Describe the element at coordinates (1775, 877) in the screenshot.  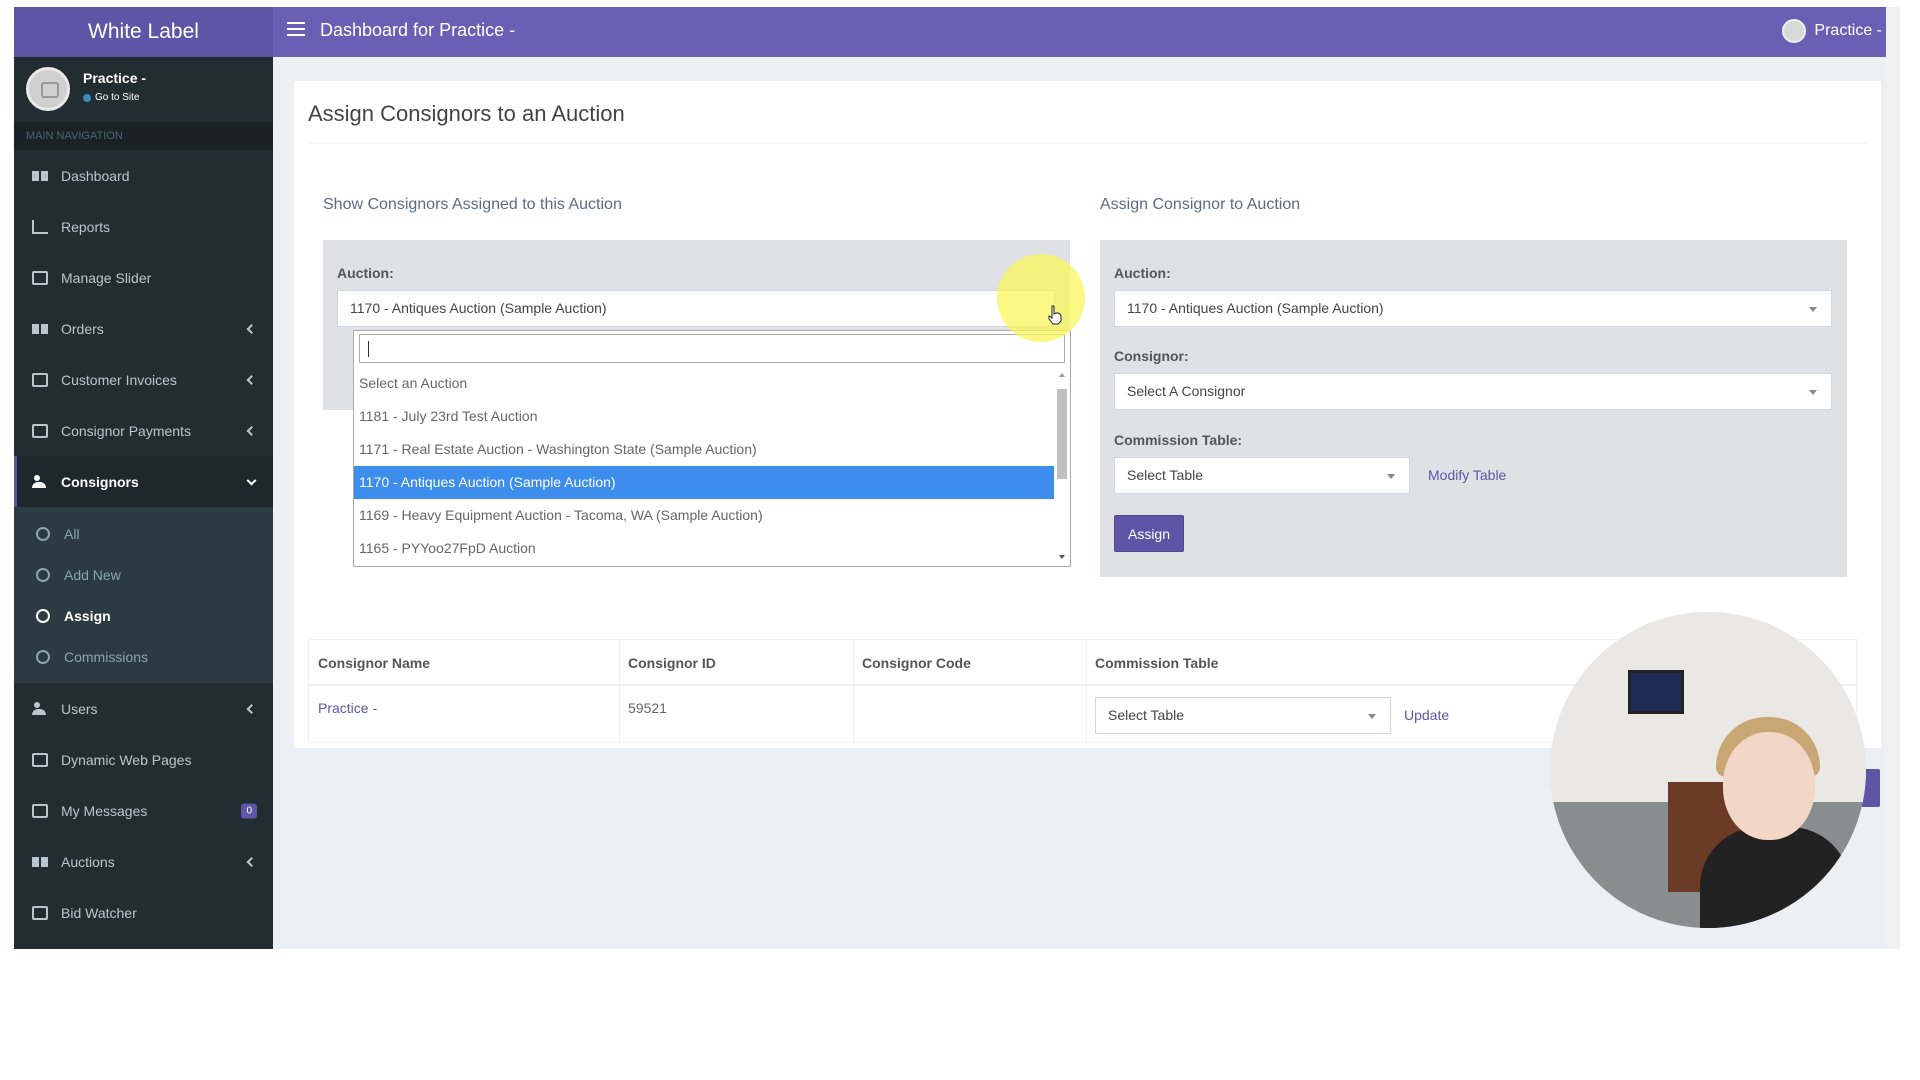
I see `webcam-person-body` at that location.